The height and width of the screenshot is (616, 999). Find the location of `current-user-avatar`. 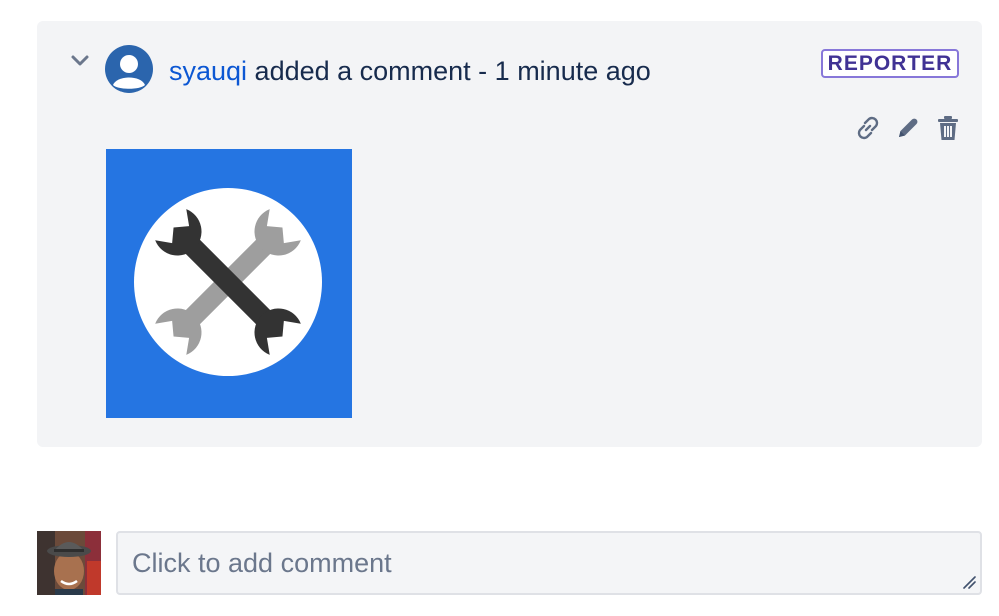

current-user-avatar is located at coordinates (69, 563).